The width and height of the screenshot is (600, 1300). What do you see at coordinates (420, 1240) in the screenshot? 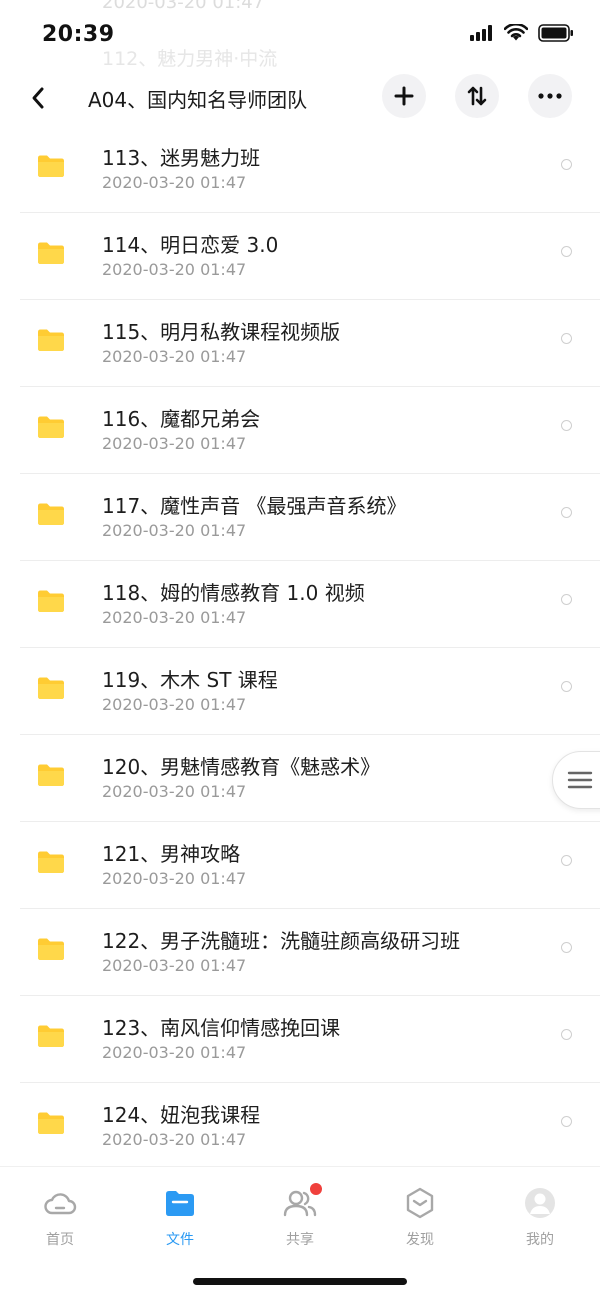
I see `tab-label: 发现` at bounding box center [420, 1240].